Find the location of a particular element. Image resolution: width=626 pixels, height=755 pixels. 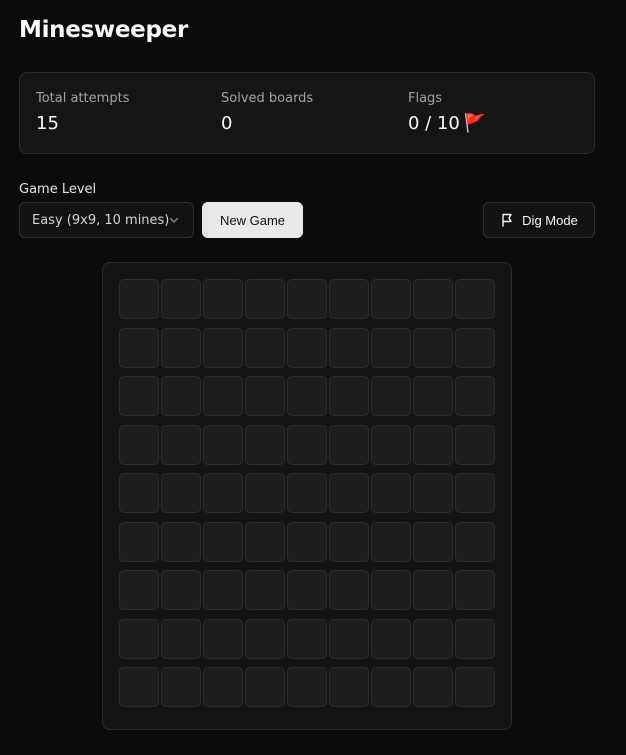

game-level-label: Game Level is located at coordinates (58, 189).